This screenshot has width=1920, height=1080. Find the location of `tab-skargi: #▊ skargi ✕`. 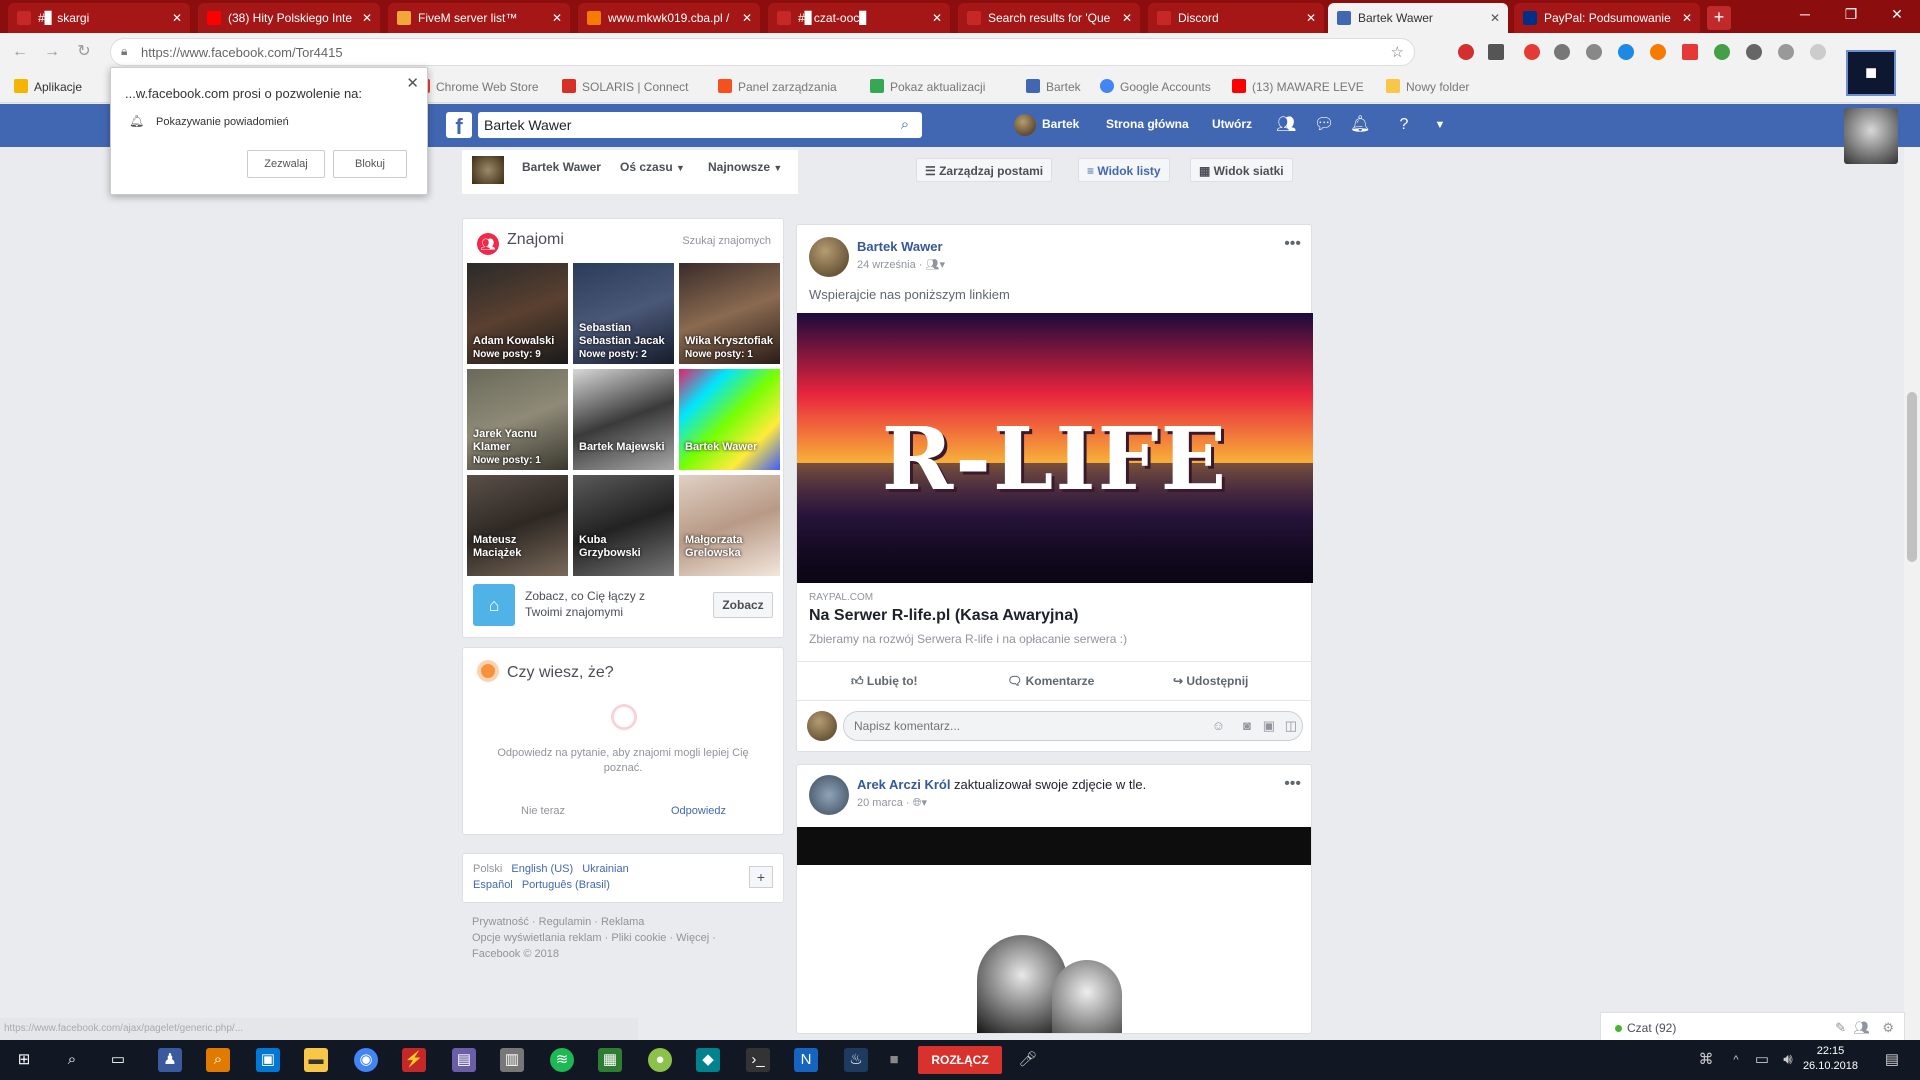

tab-skargi: #▊ skargi ✕ is located at coordinates (99, 18).